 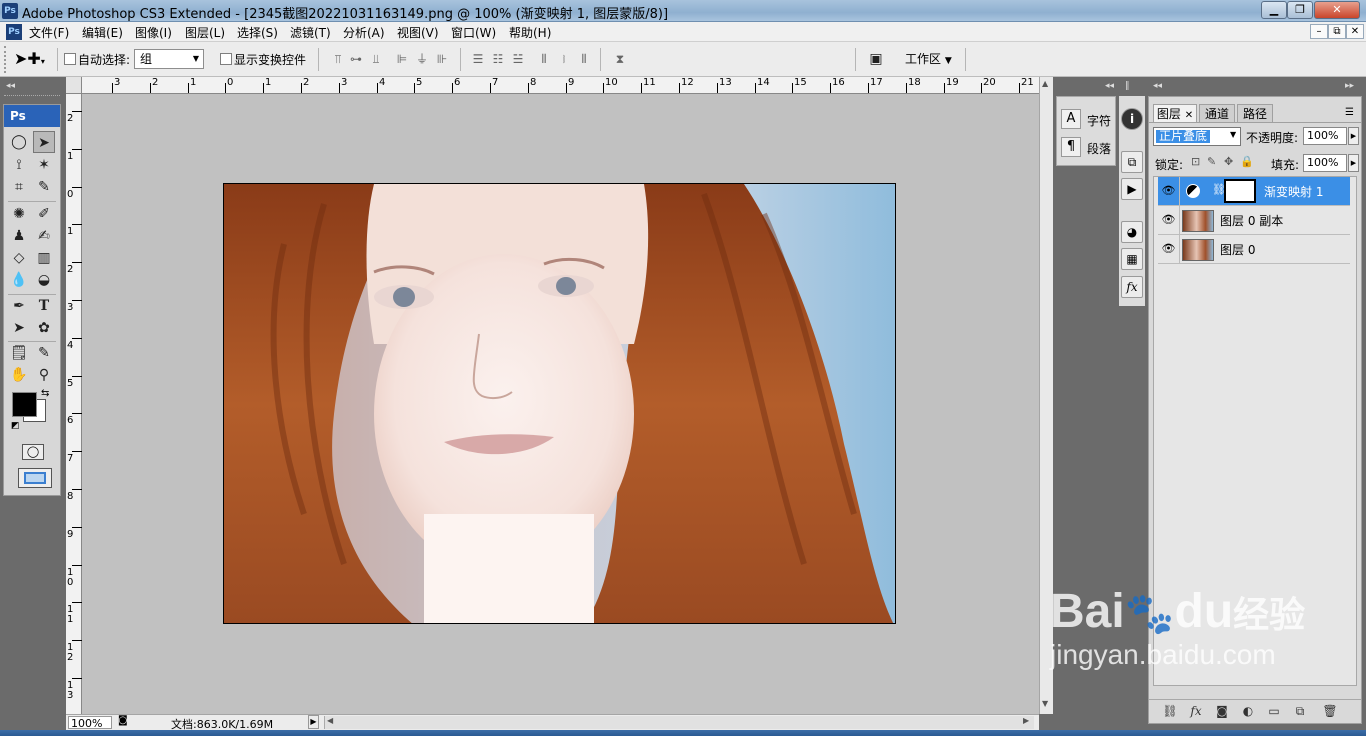 What do you see at coordinates (1349, 86) in the screenshot?
I see `expand-icon: ▸▸` at bounding box center [1349, 86].